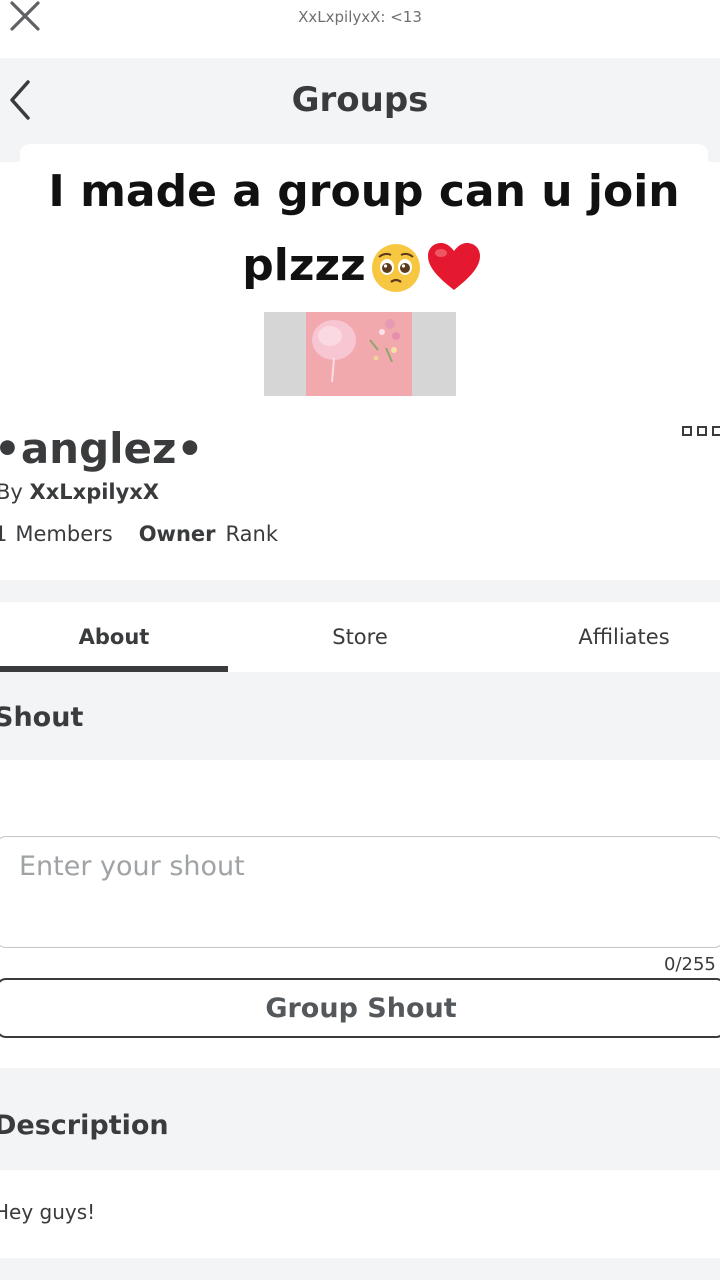 This screenshot has width=720, height=1280. What do you see at coordinates (360, 591) in the screenshot?
I see `section-divider` at bounding box center [360, 591].